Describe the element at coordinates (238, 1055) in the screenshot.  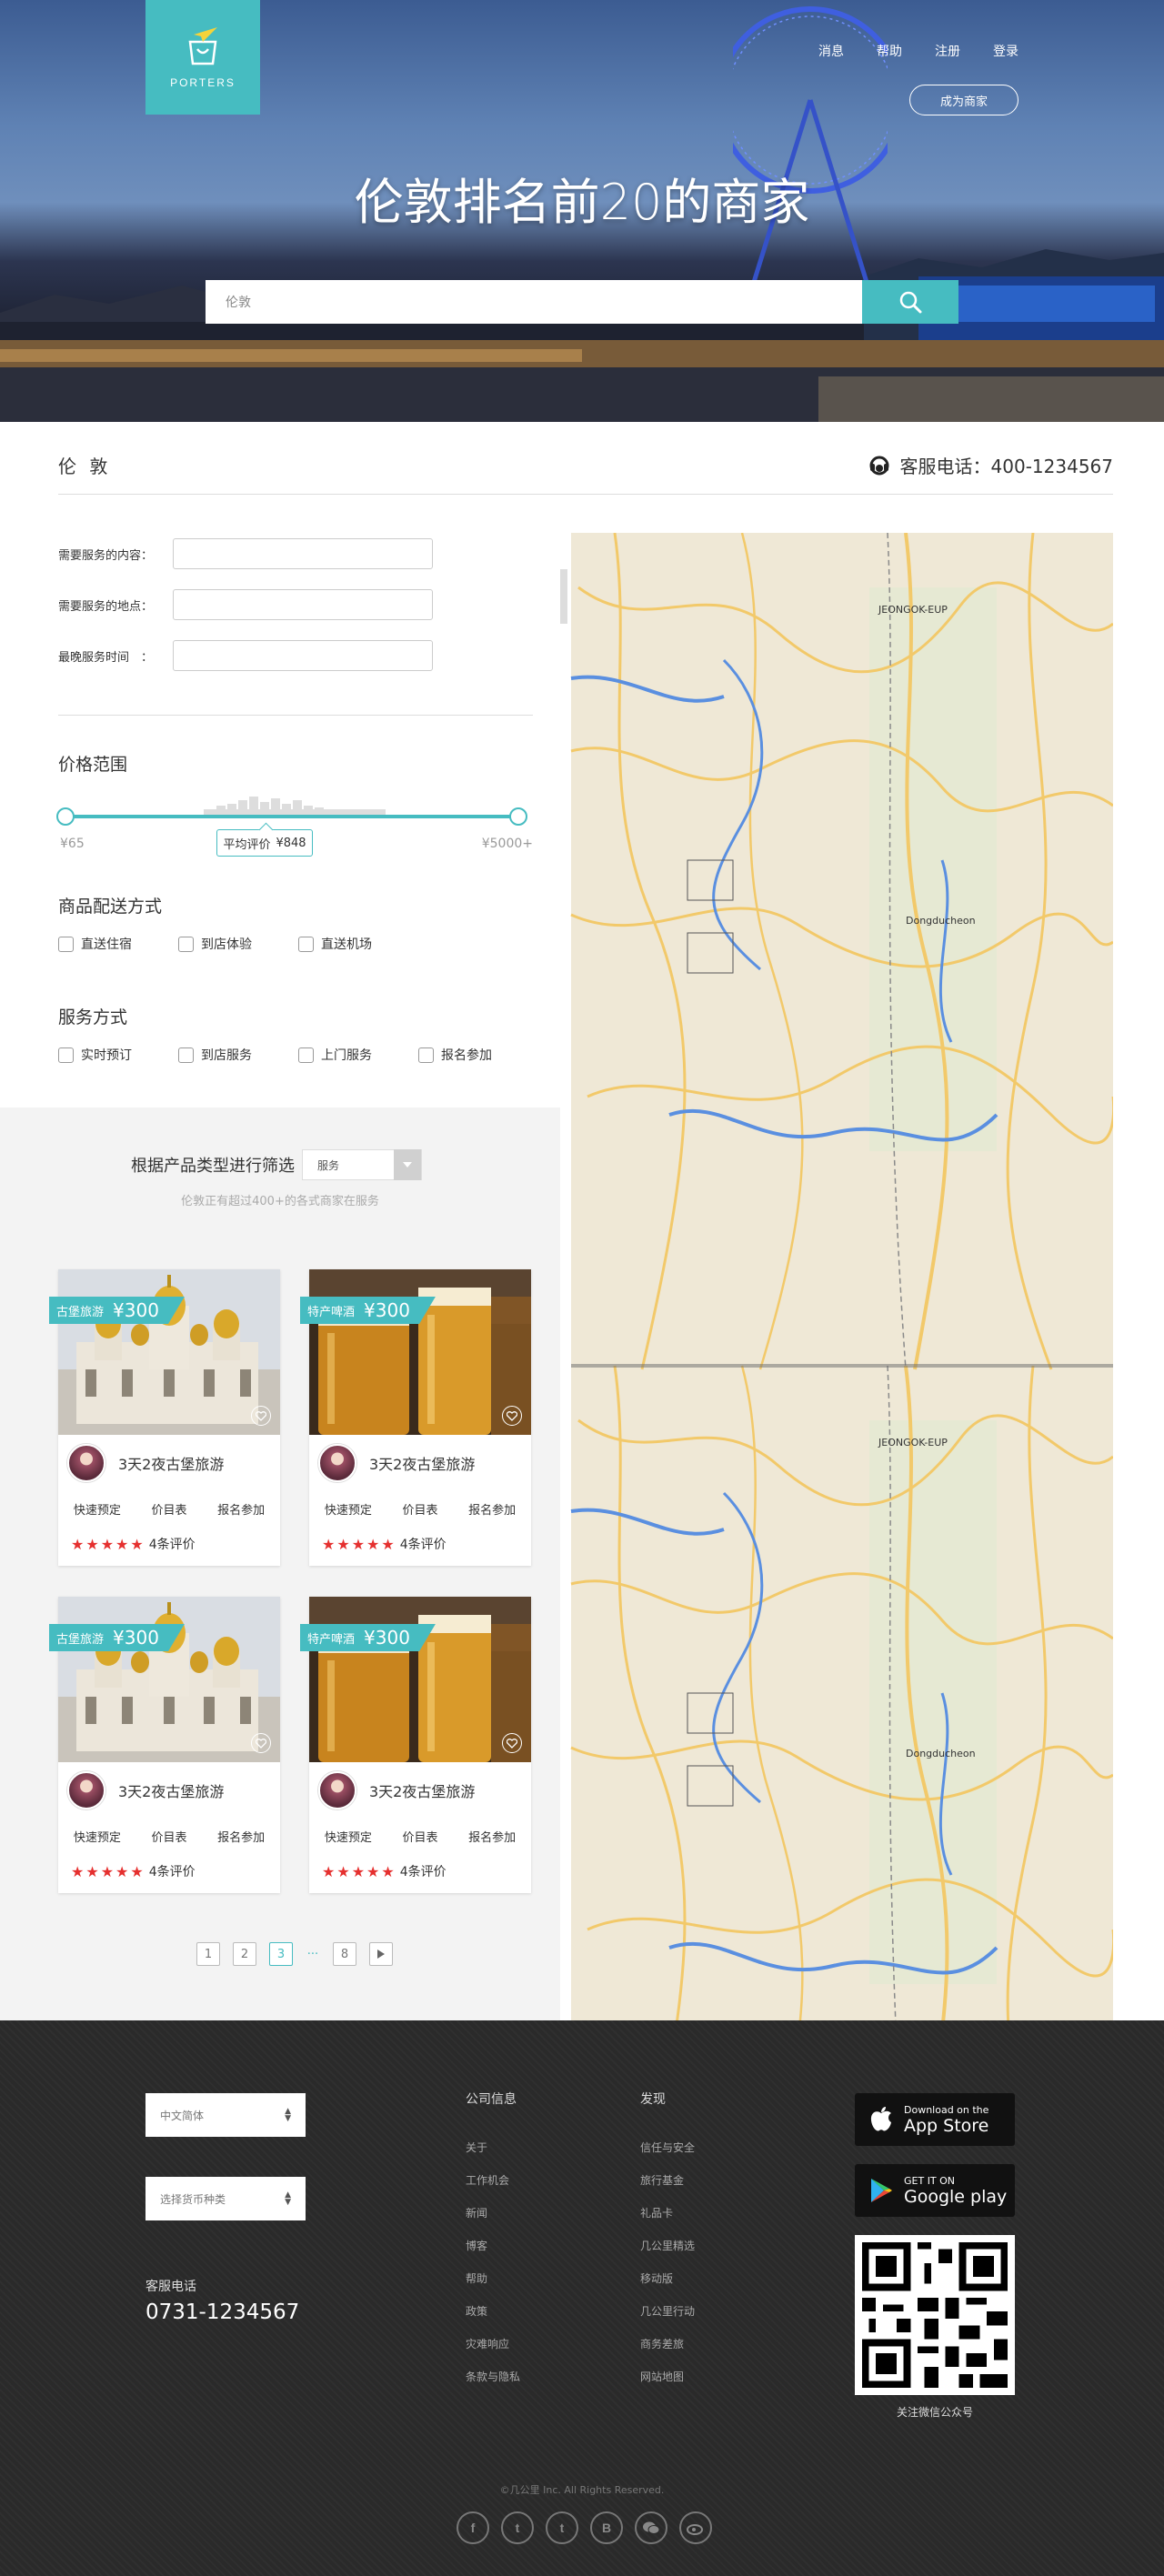
I see `service-option: 到店服务` at that location.